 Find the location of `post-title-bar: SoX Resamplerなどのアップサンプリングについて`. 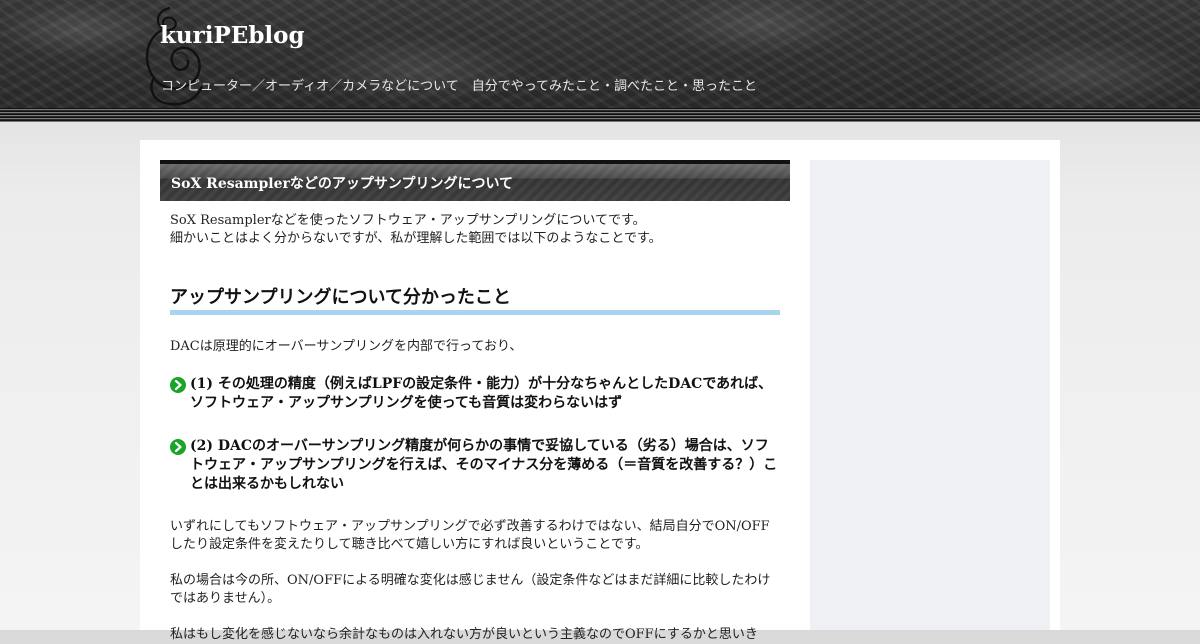

post-title-bar: SoX Resamplerなどのアップサンプリングについて is located at coordinates (475, 180).